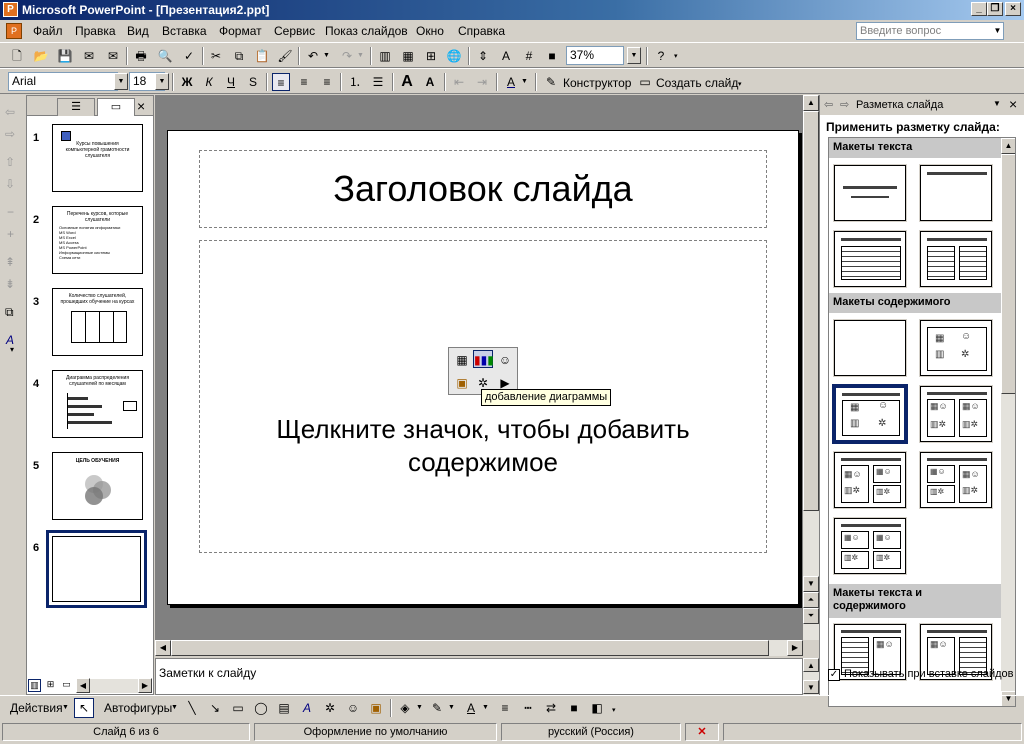 The image size is (1024, 744). What do you see at coordinates (238, 708) in the screenshot?
I see `rectangle-icon: ▭` at bounding box center [238, 708].